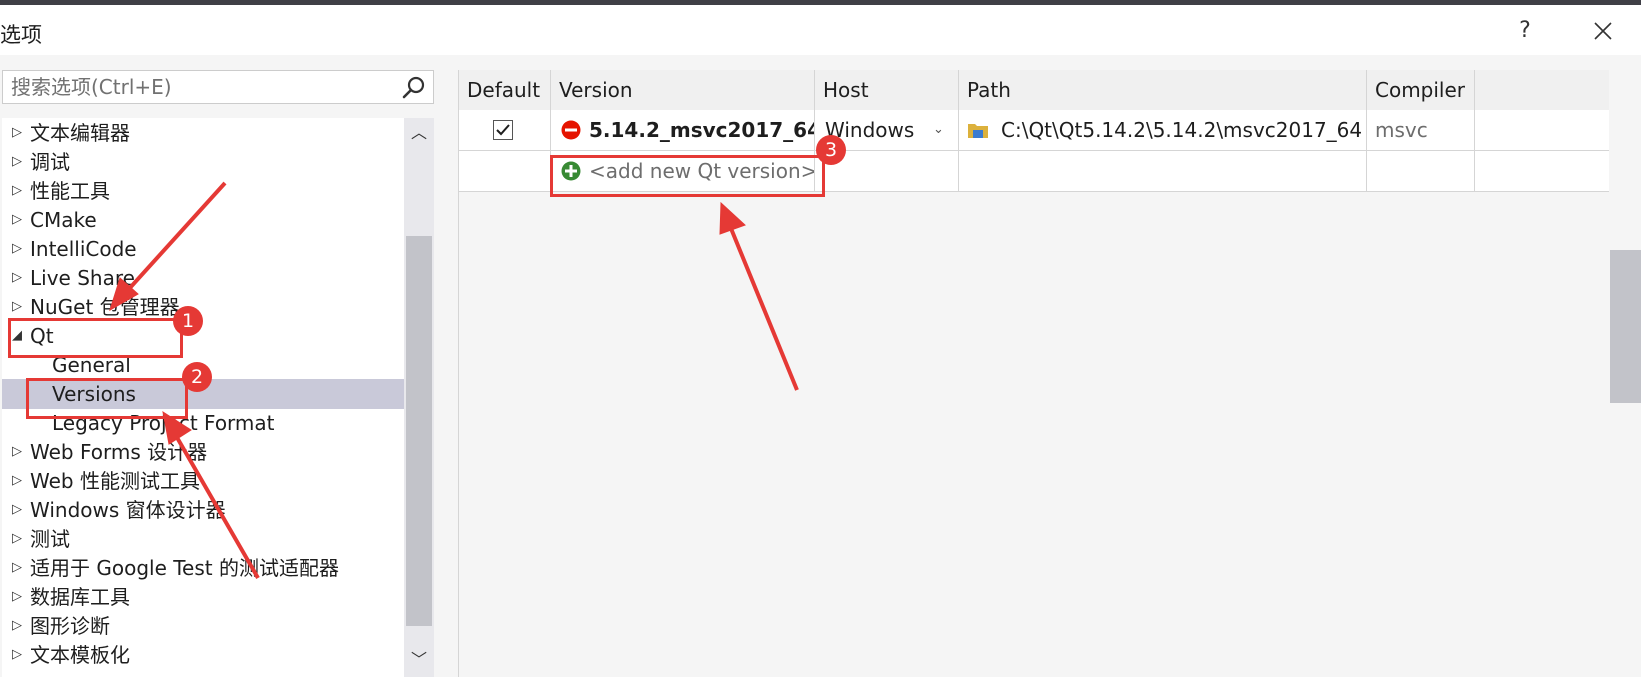  I want to click on search-box, so click(218, 87).